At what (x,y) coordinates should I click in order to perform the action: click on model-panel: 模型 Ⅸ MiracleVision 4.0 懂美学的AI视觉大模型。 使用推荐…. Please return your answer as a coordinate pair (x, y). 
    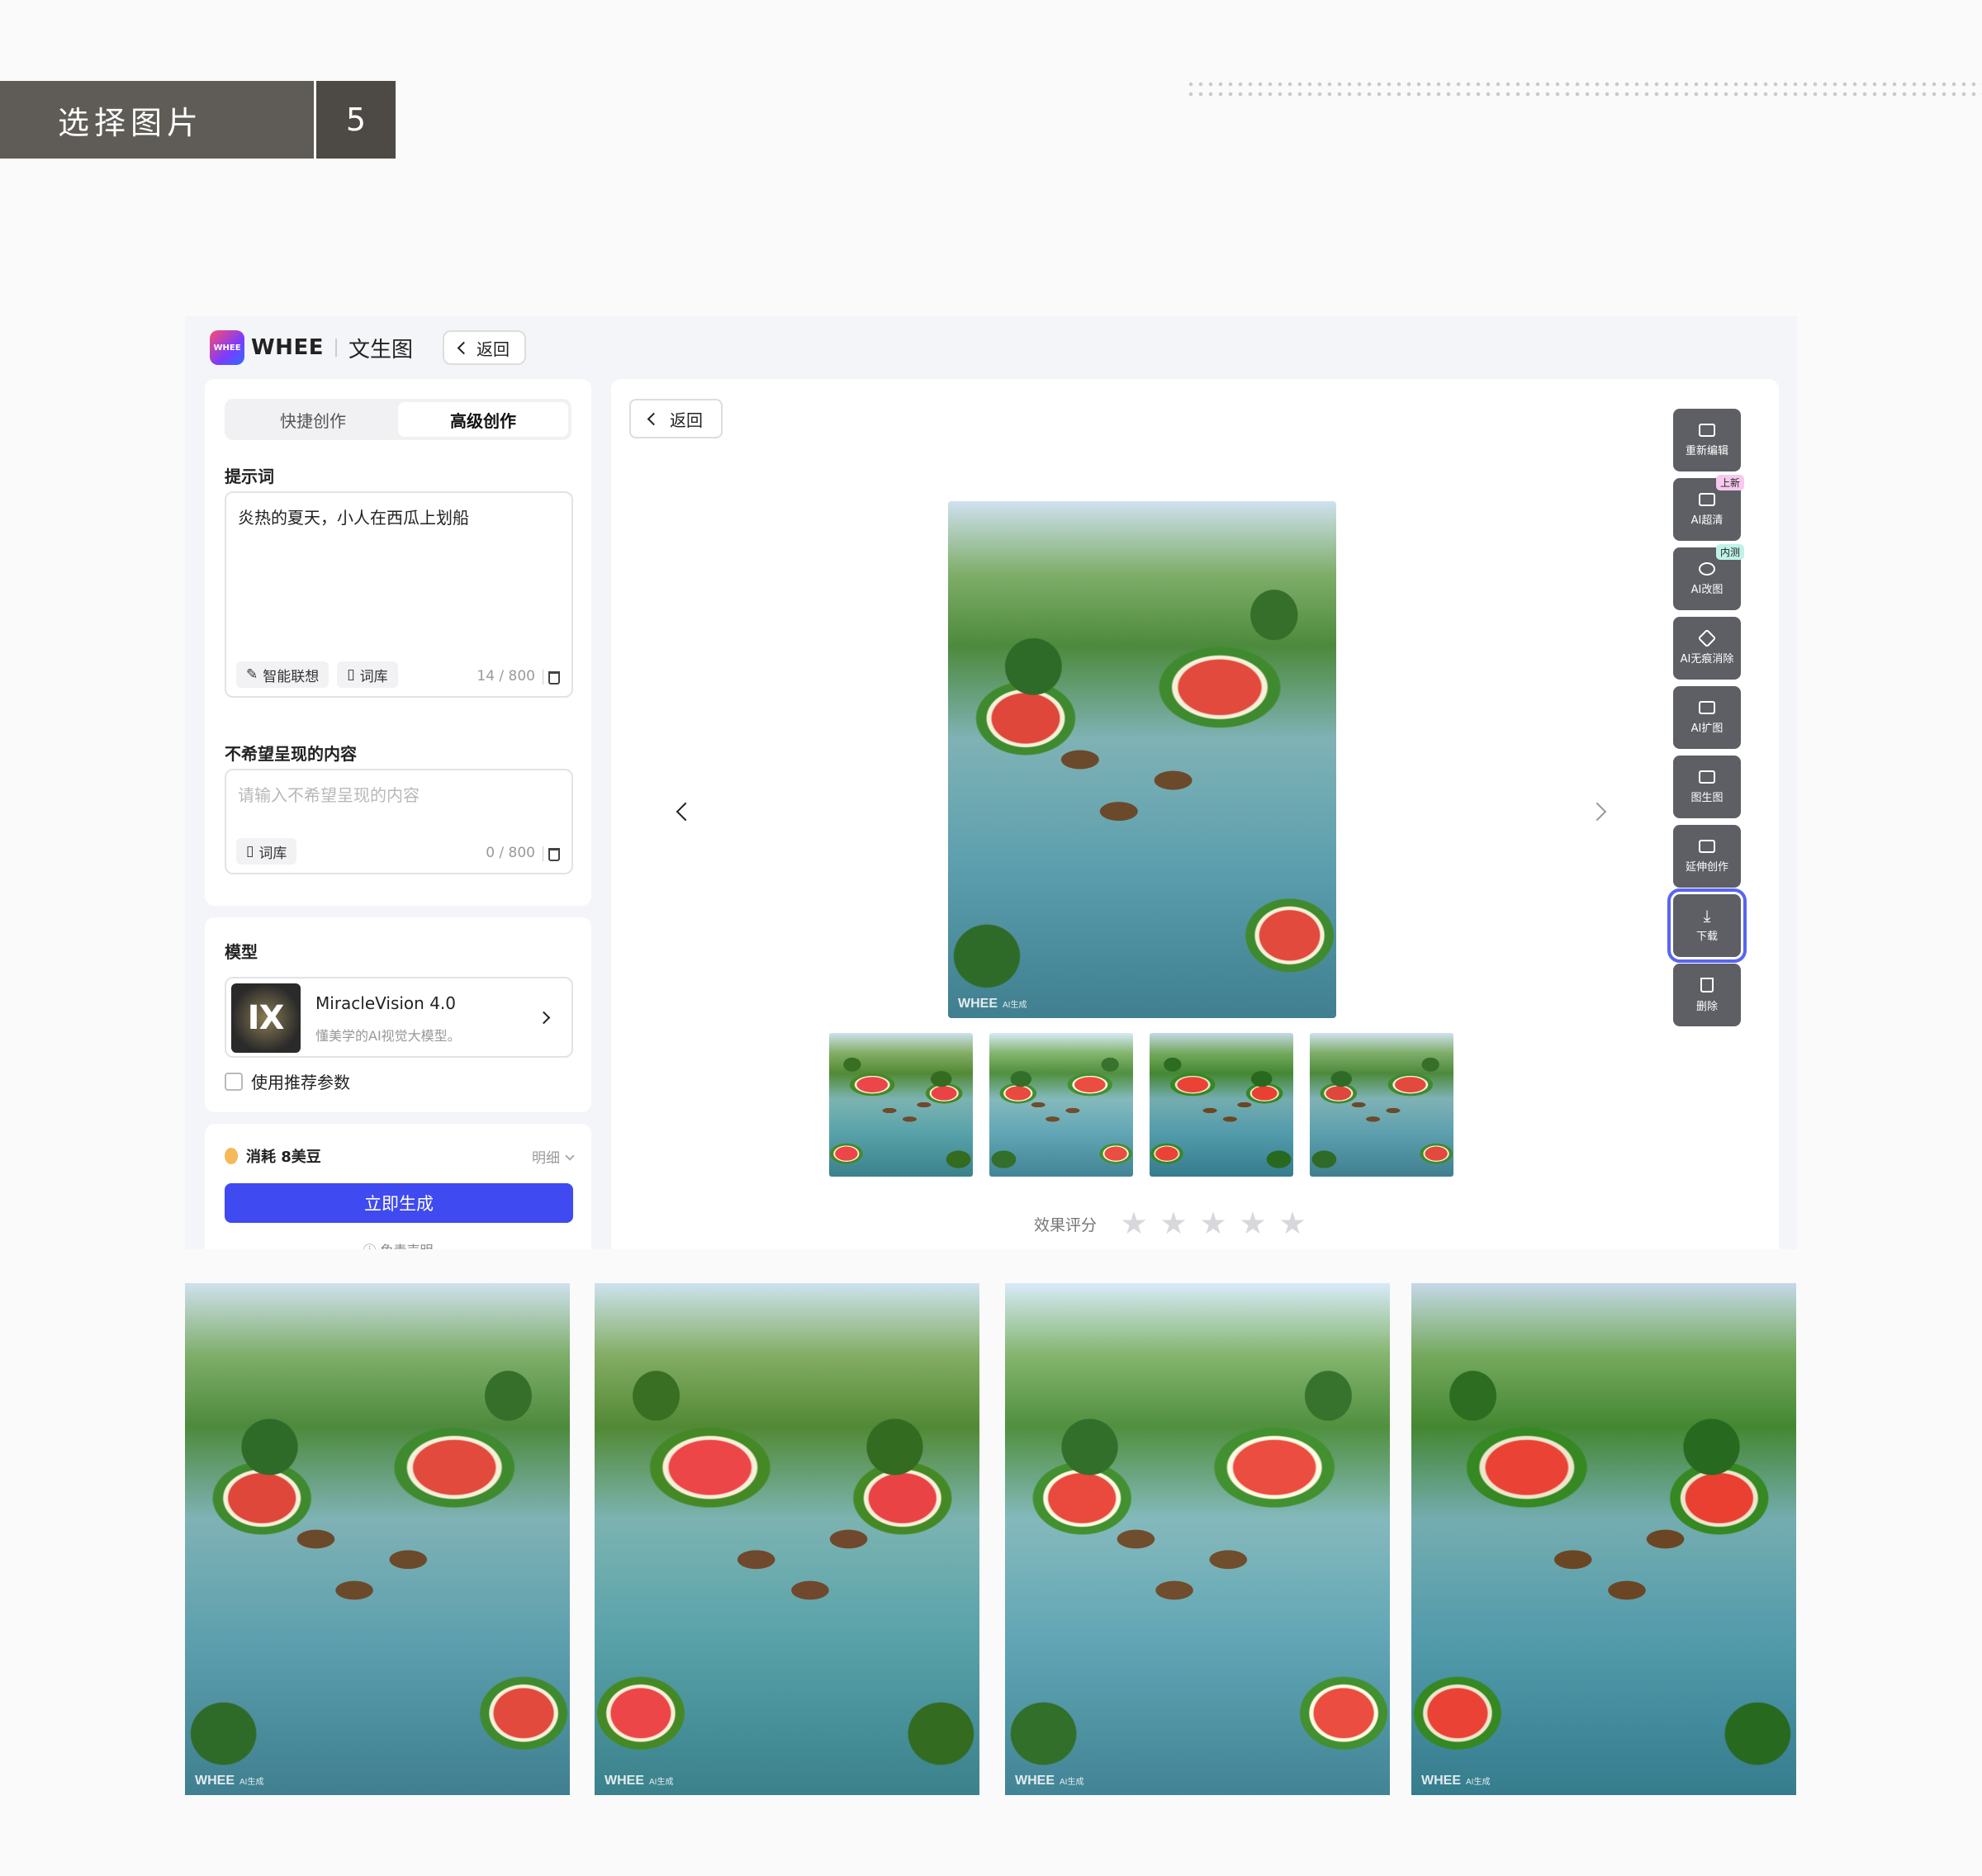
    Looking at the image, I should click on (398, 1014).